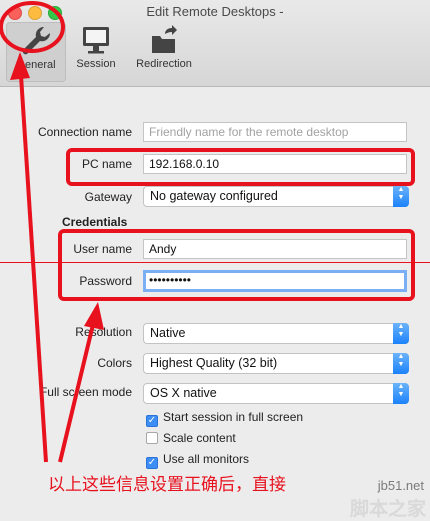  What do you see at coordinates (78, 387) in the screenshot?
I see `annotation-arrow-to-credentials` at bounding box center [78, 387].